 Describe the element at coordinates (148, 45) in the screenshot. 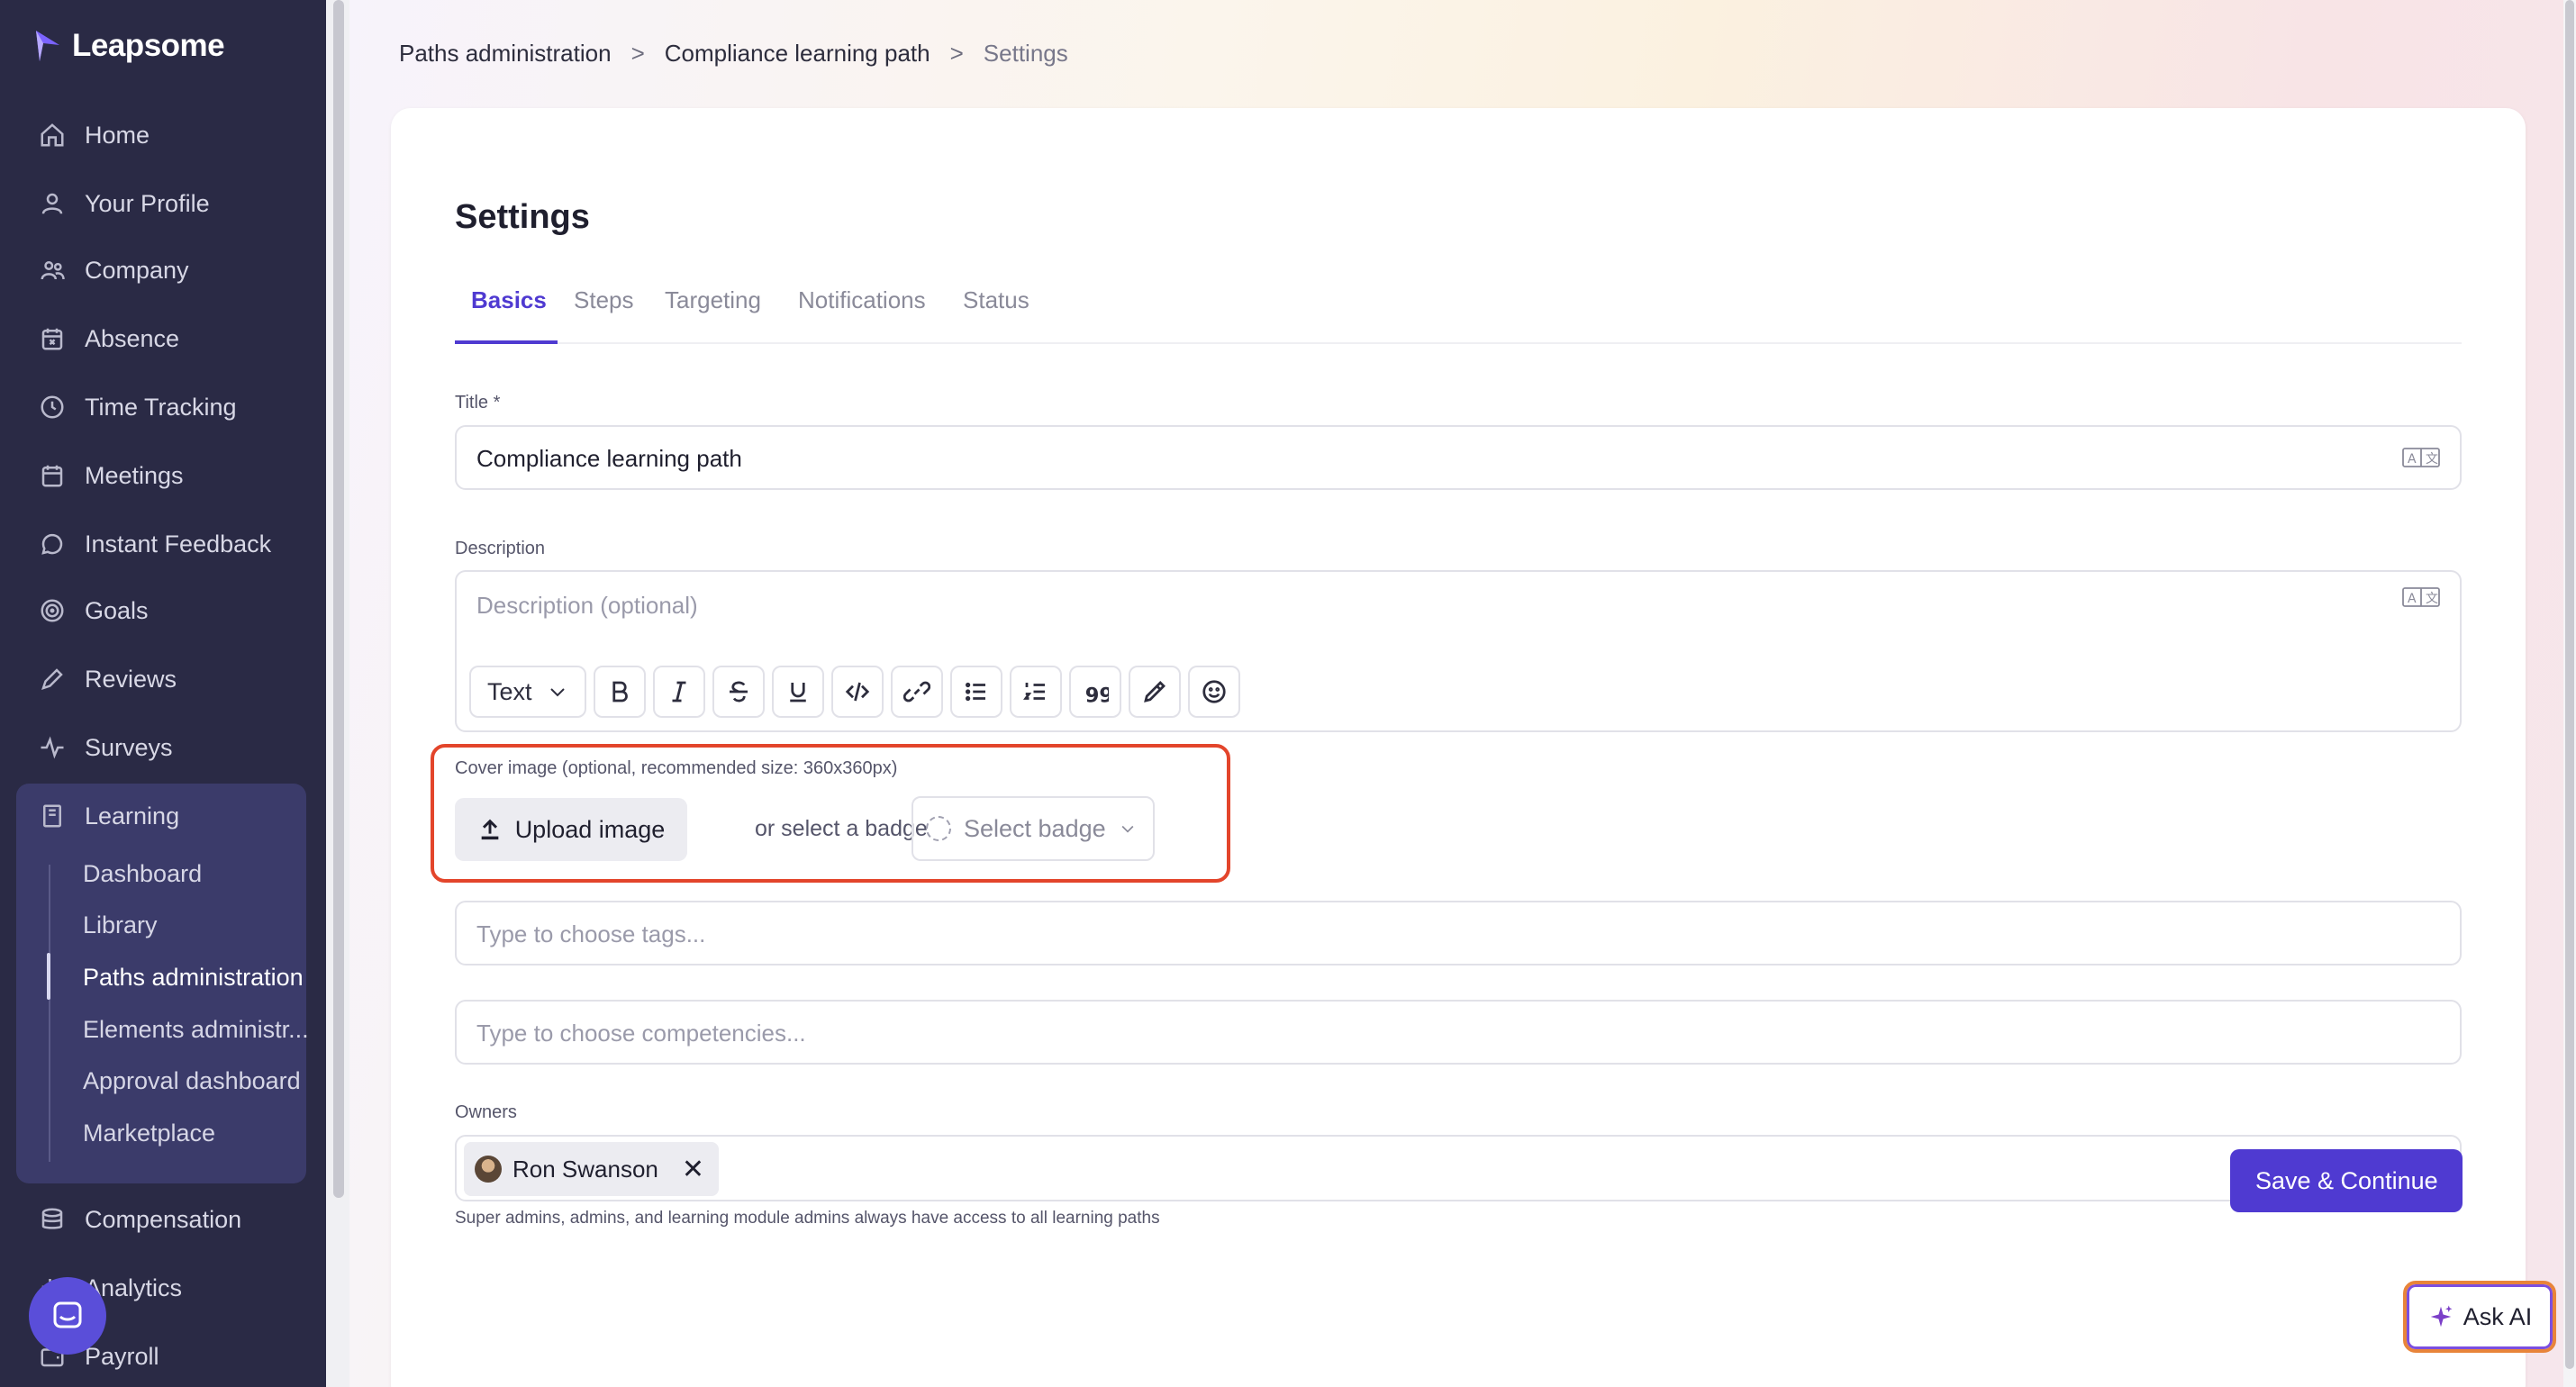

I see `brand-name: Leapsome` at that location.